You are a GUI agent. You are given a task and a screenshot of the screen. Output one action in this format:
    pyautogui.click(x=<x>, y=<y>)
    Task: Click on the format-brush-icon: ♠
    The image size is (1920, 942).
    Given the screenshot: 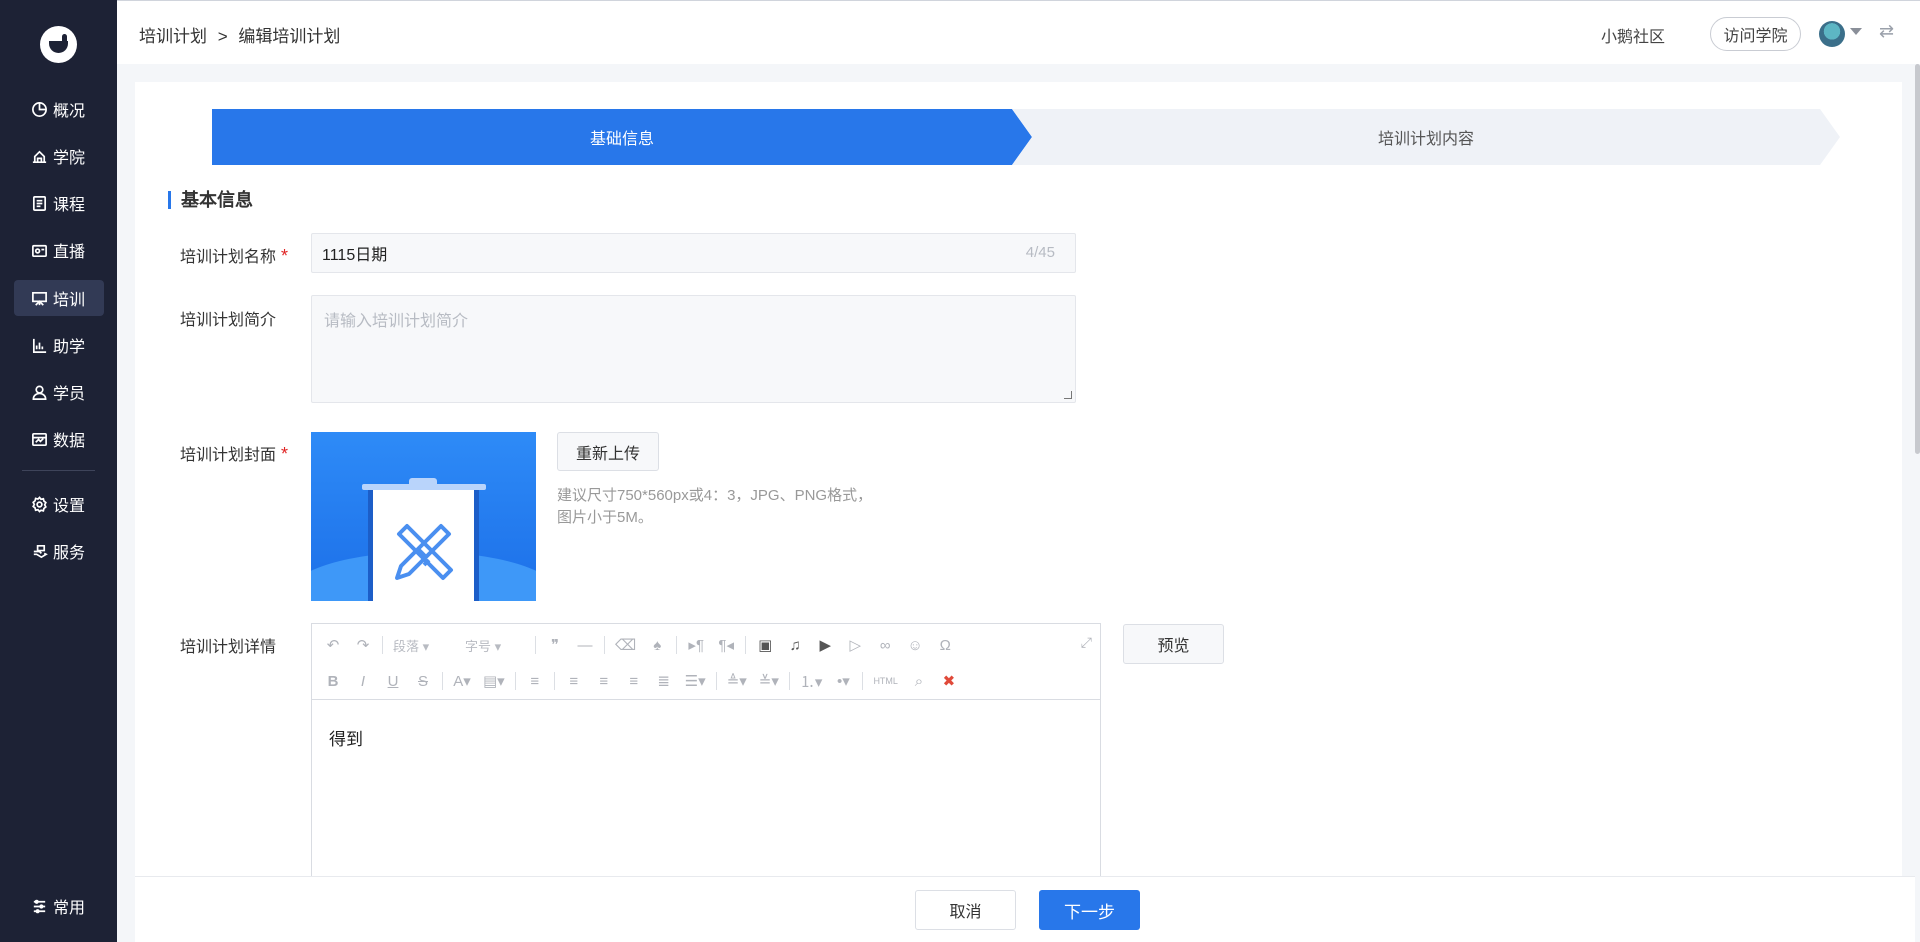 What is the action you would take?
    pyautogui.click(x=657, y=645)
    